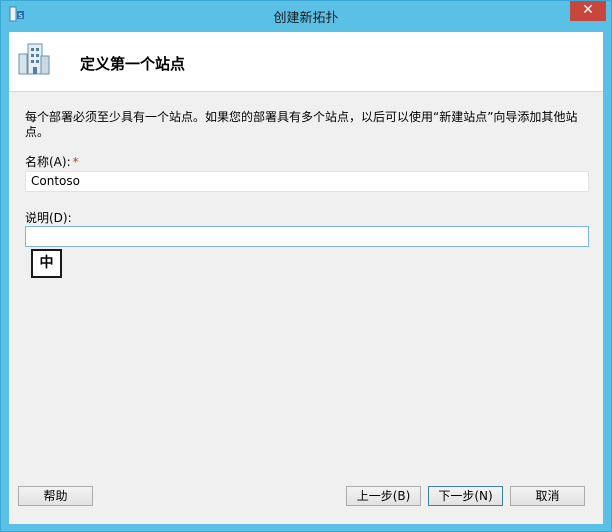 This screenshot has width=612, height=532. I want to click on close-button: ✕, so click(588, 11).